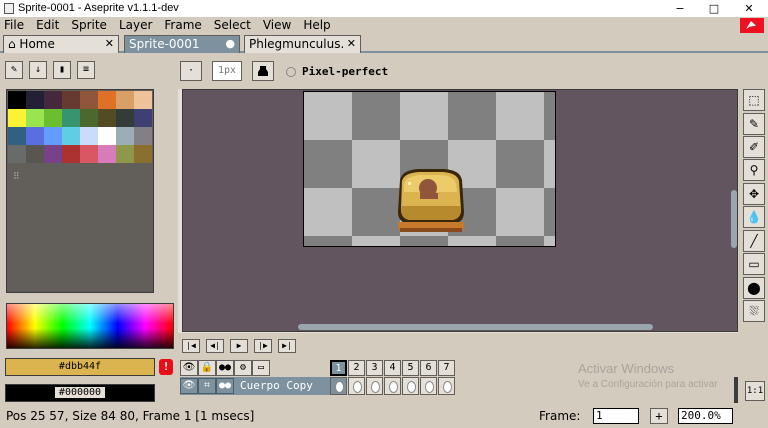 This screenshot has width=768, height=428. I want to click on editor-vertical-scrollbar, so click(734, 219).